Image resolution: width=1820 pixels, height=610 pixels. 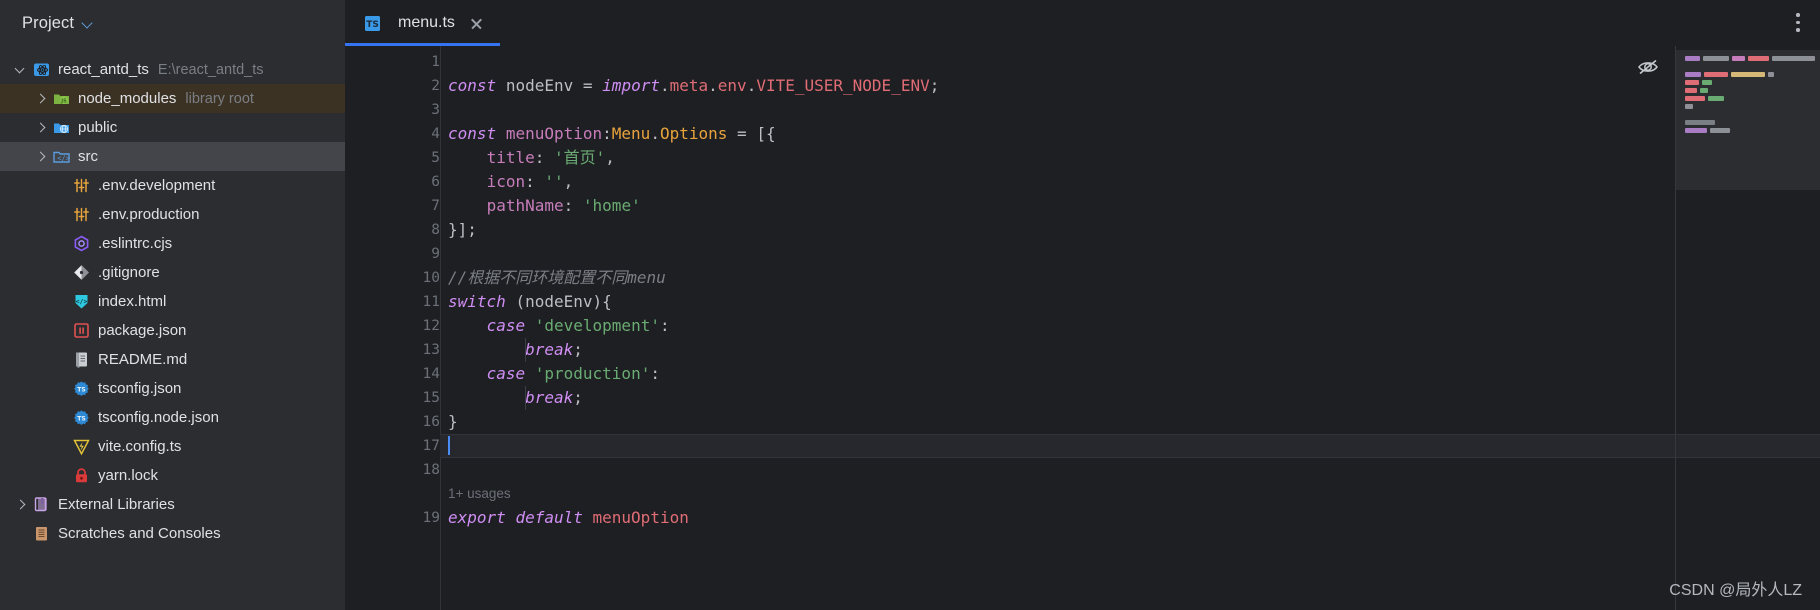 I want to click on source-folder-icon: </>, so click(x=61, y=156).